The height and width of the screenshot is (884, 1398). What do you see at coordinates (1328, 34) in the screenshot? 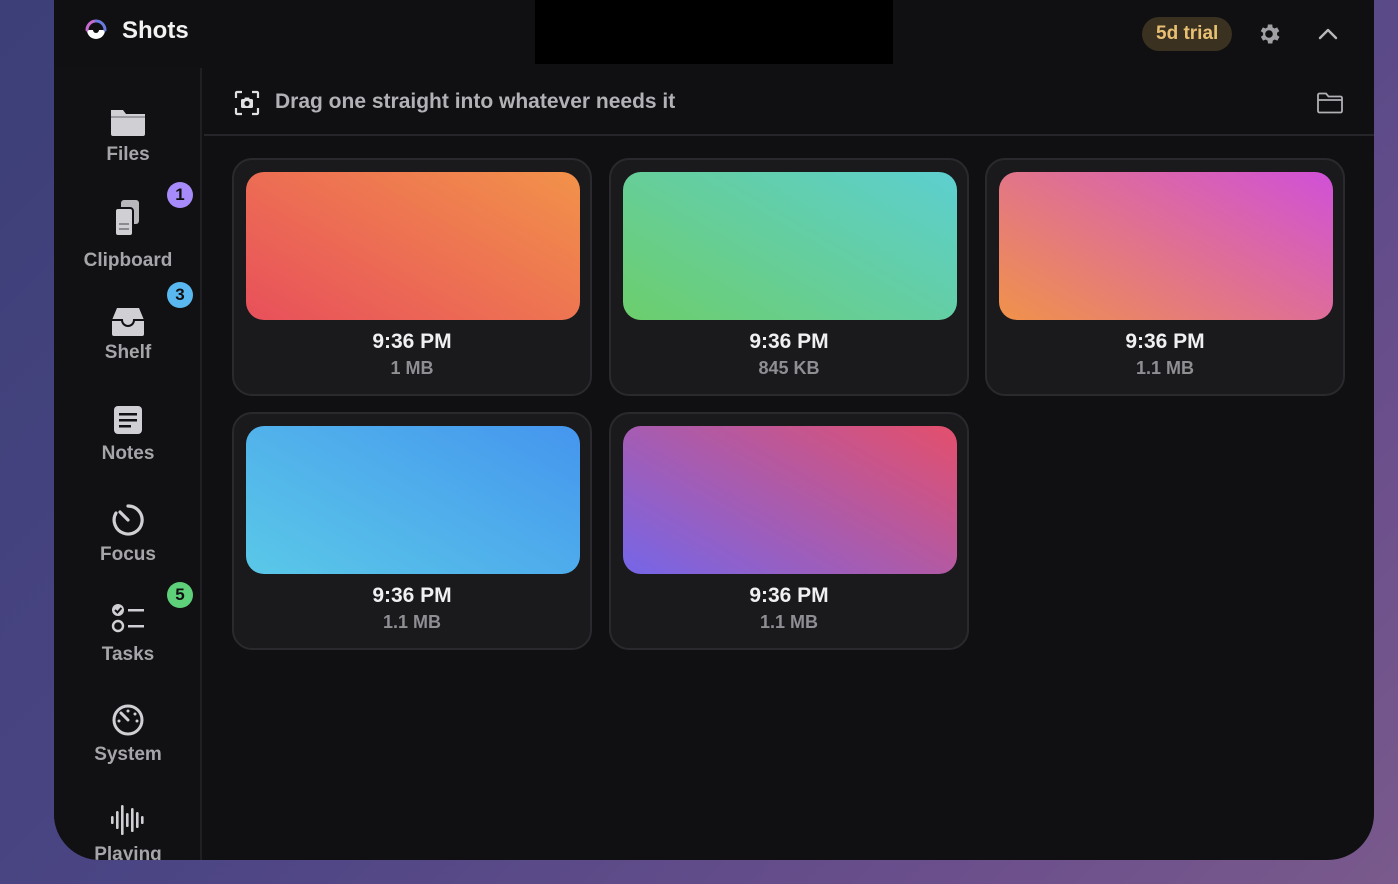
I see `chevron-up-icon` at bounding box center [1328, 34].